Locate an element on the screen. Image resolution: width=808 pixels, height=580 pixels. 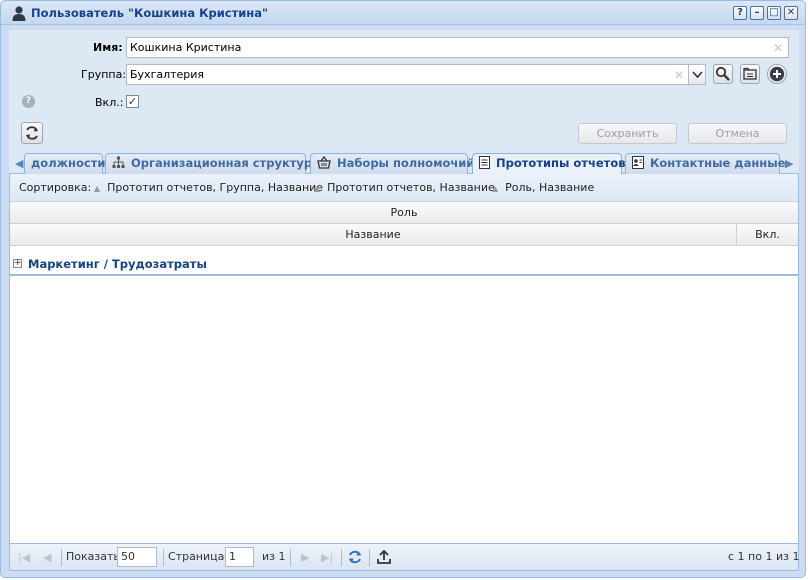
group-value: Бухгалтерия is located at coordinates (167, 74).